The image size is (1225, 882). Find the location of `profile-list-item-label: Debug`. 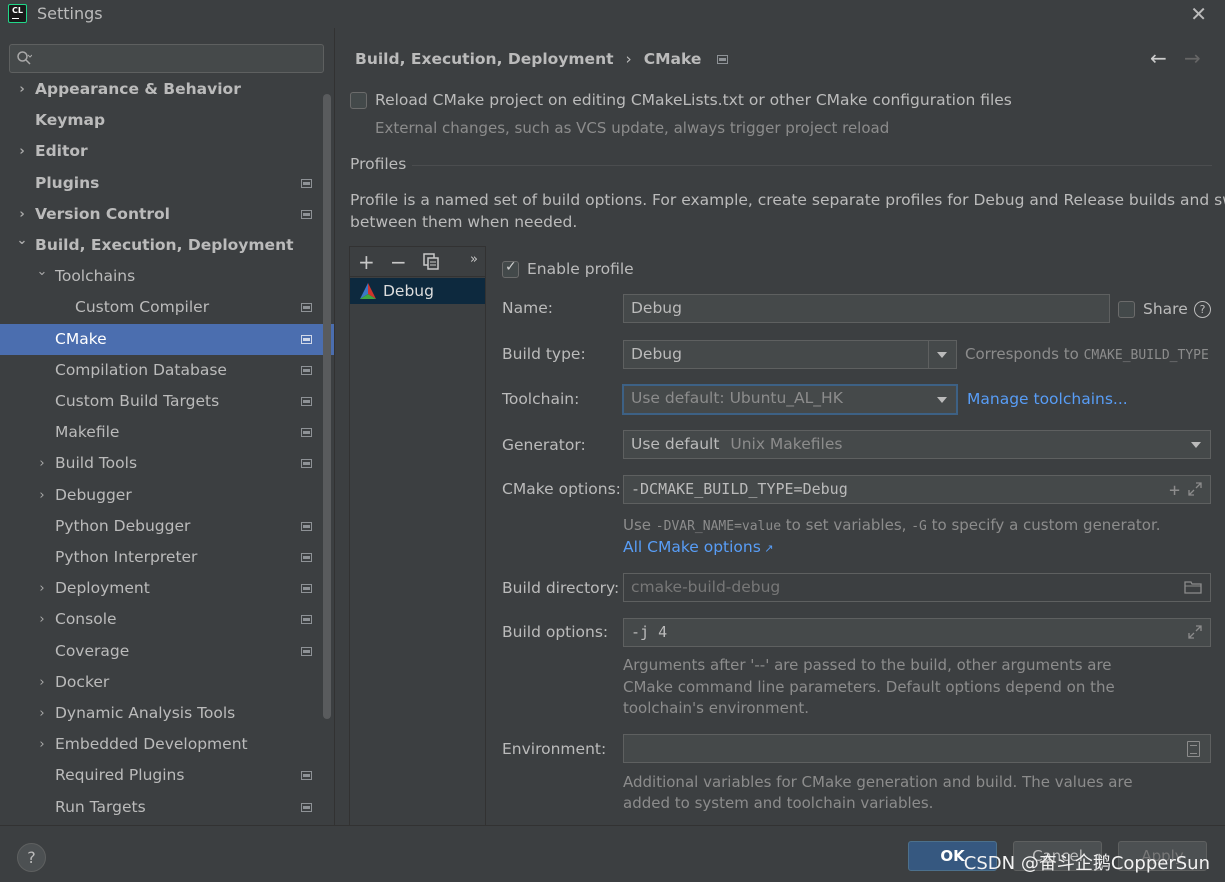

profile-list-item-label: Debug is located at coordinates (408, 291).